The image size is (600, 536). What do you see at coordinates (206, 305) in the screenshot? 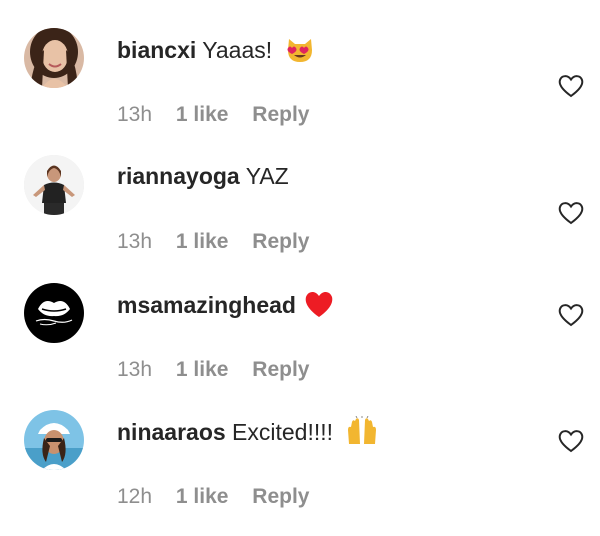
I see `comment-username: msamazinghead` at bounding box center [206, 305].